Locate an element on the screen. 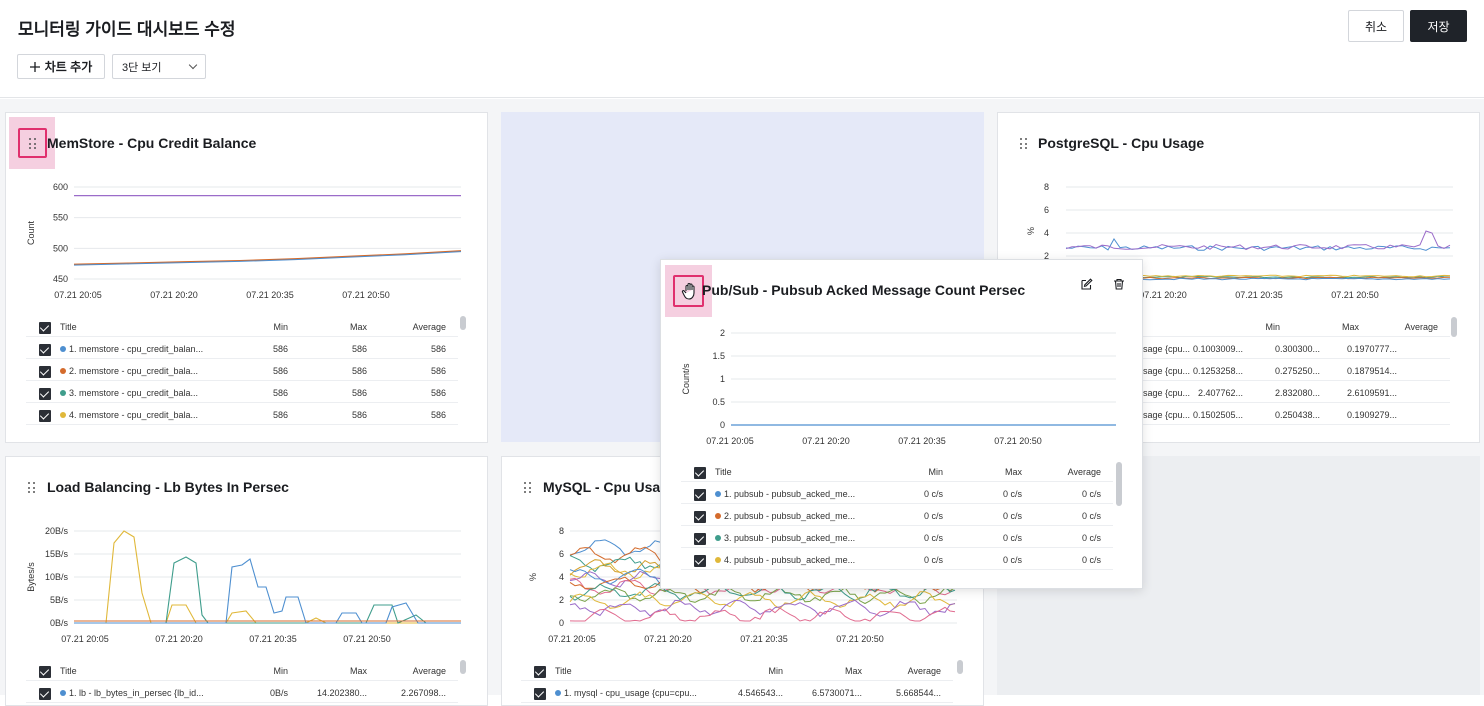 This screenshot has height=706, width=1484. y-tick-label: 550 is located at coordinates (60, 218).